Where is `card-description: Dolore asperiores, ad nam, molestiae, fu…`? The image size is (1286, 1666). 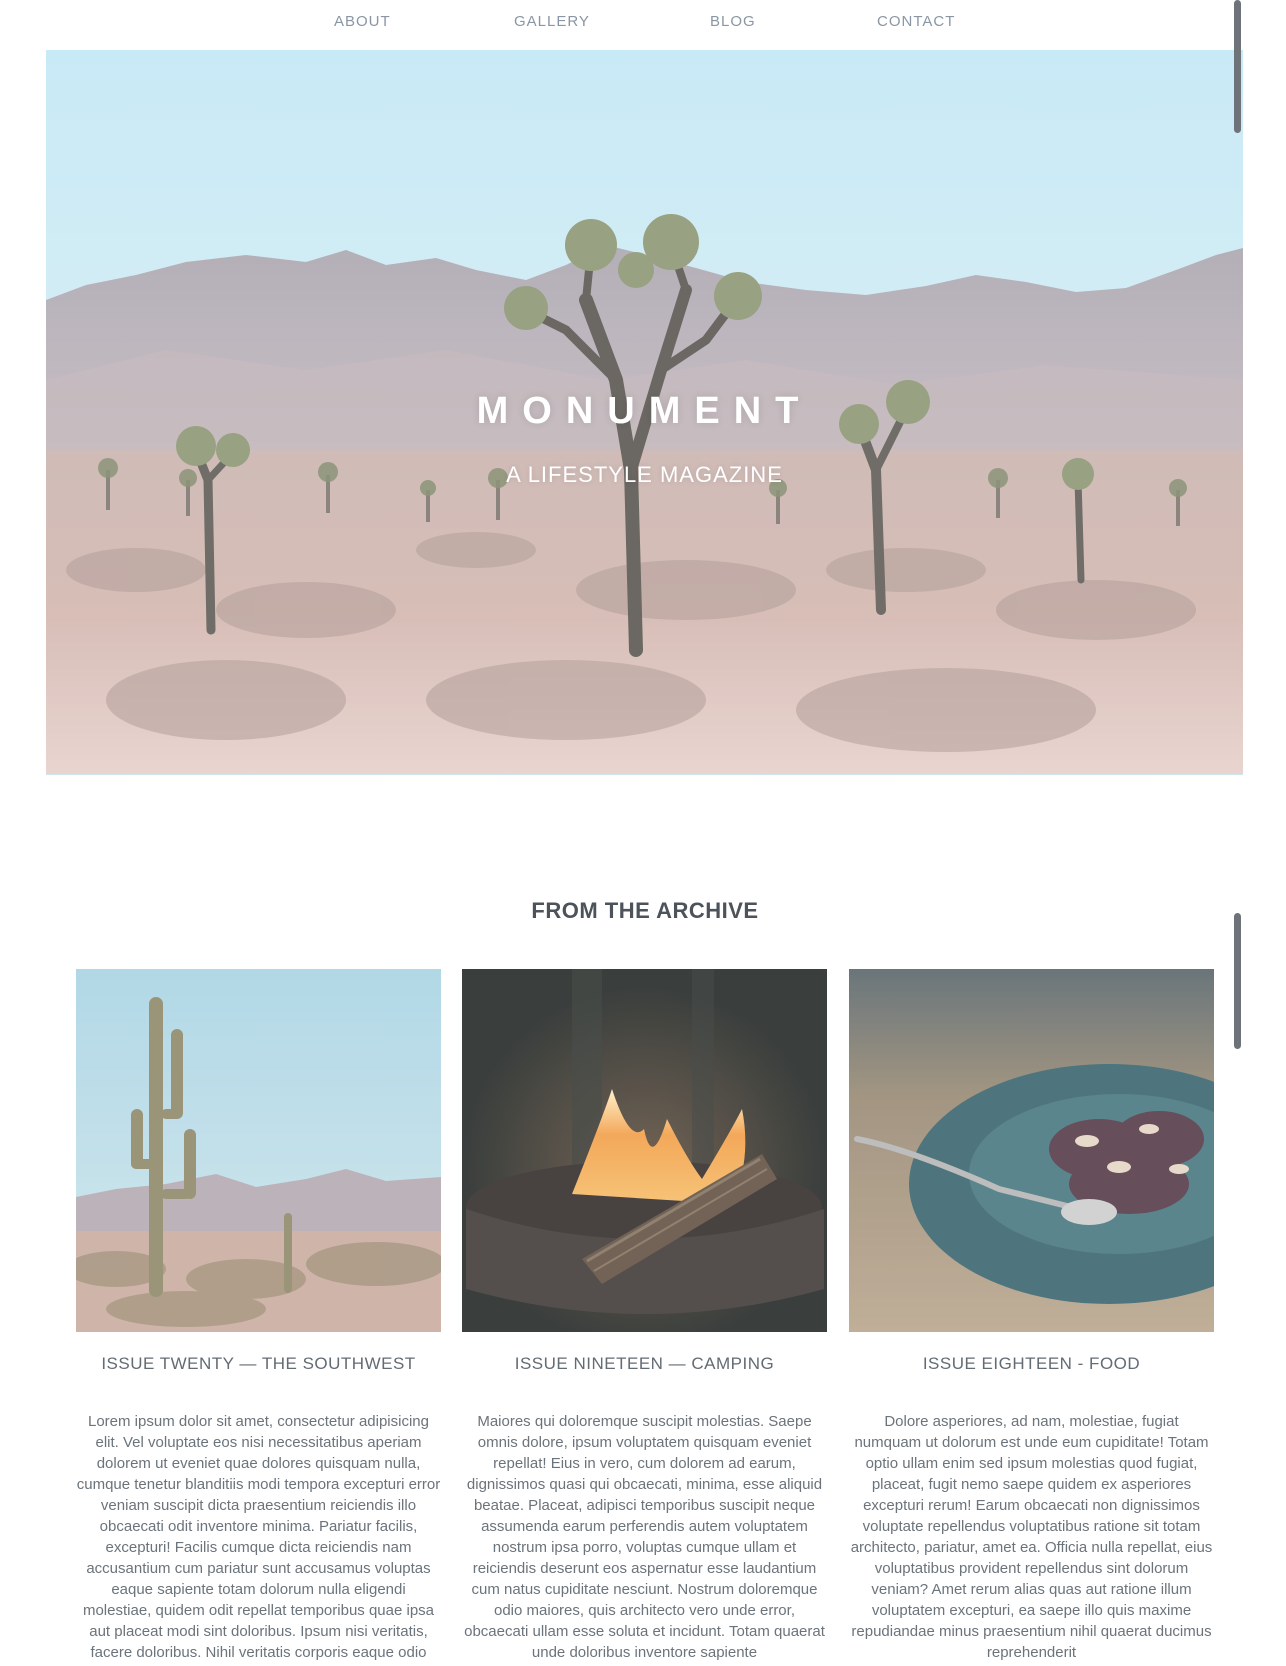 card-description: Dolore asperiores, ad nam, molestiae, fu… is located at coordinates (1031, 1537).